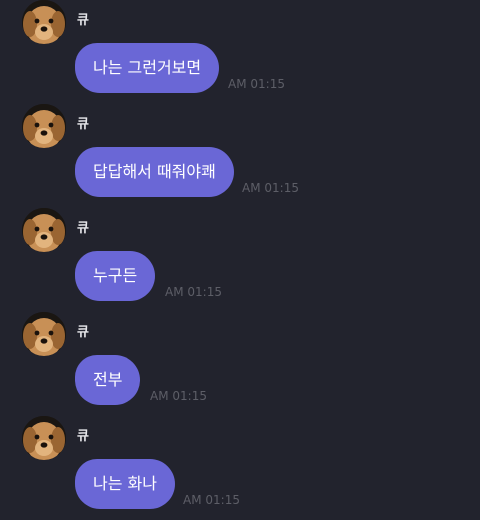 The image size is (480, 520). I want to click on message-bubble: 나는 그런거보면, so click(147, 68).